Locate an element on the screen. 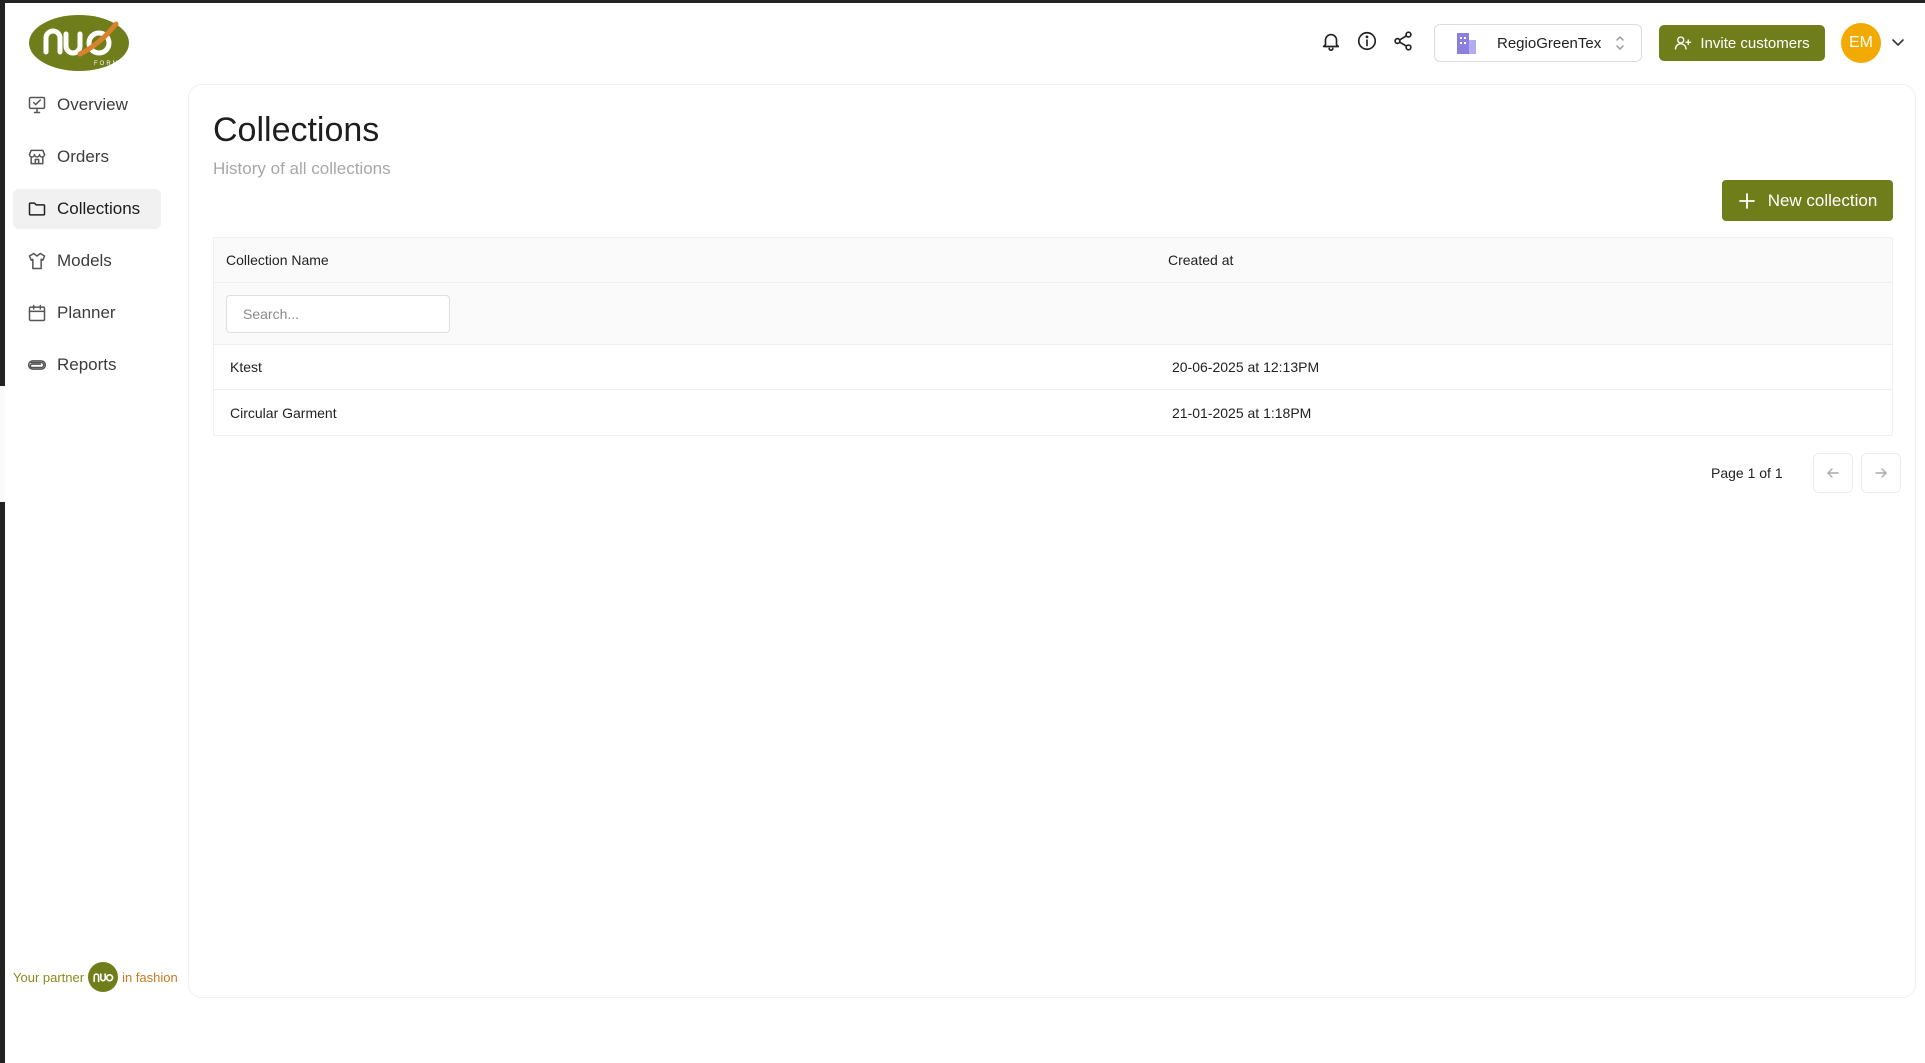 This screenshot has width=1925, height=1063. table-row: Ktest 20-06-2025 at 12:13PM is located at coordinates (1053, 367).